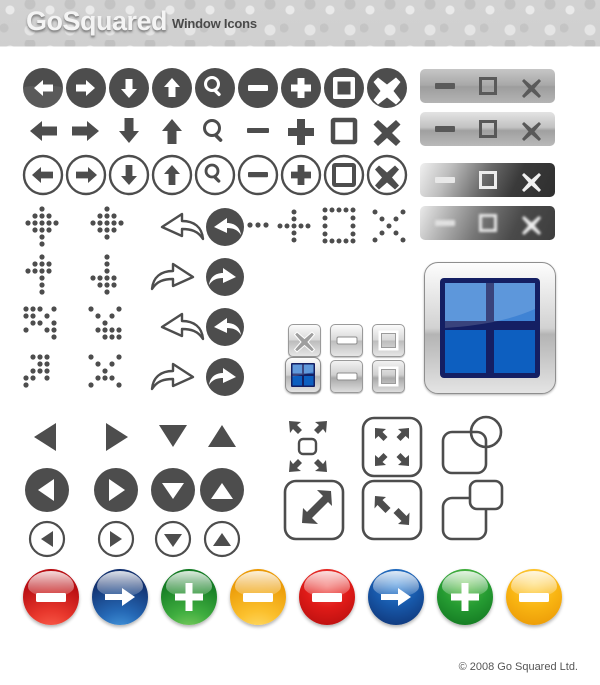  I want to click on collapse-diagonal-boxed-icon, so click(392, 510).